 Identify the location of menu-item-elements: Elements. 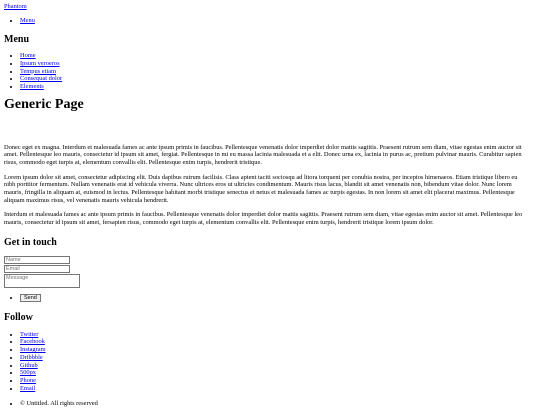
(32, 86).